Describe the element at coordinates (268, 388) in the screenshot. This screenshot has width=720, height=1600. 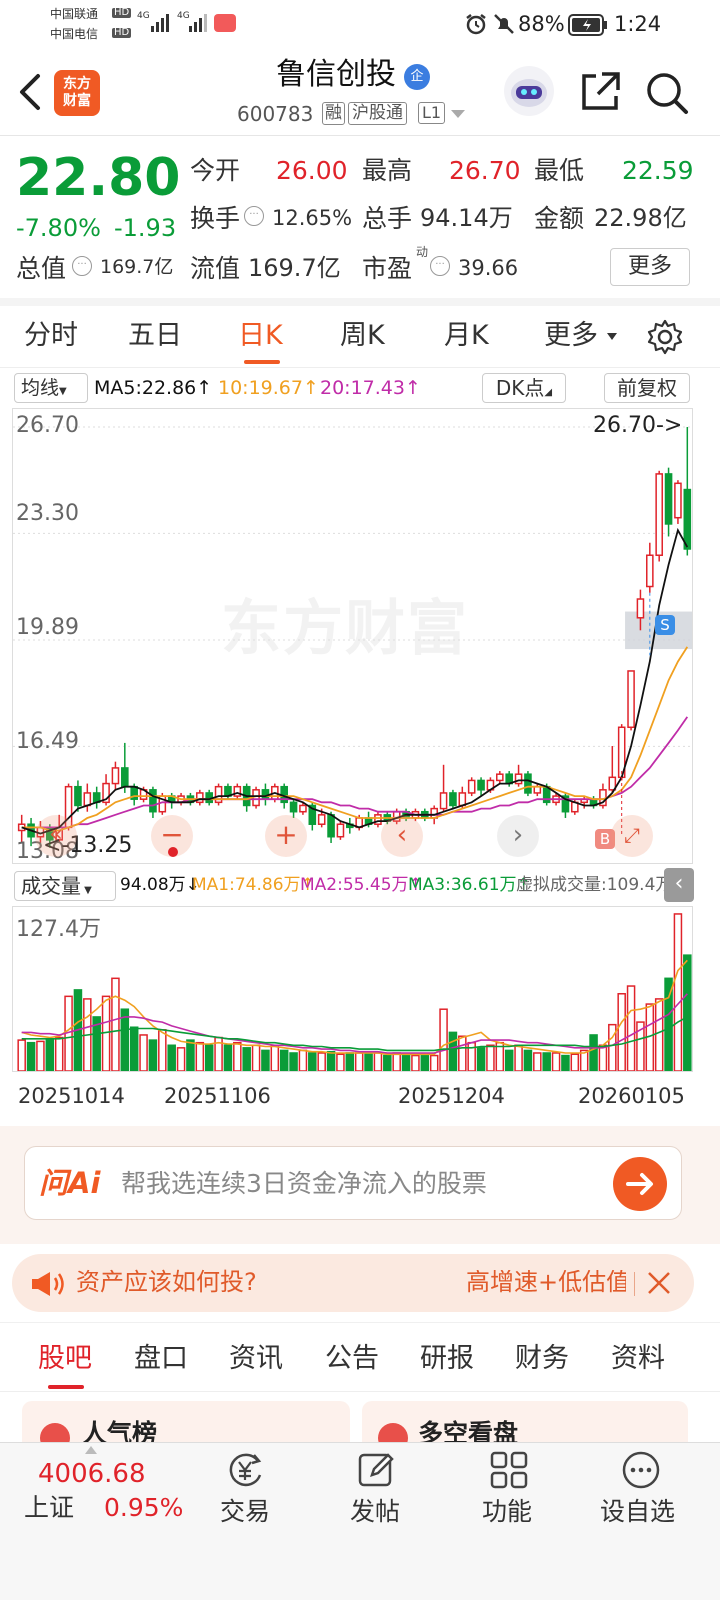
I see `ma10-value: 10:19.67↑` at that location.